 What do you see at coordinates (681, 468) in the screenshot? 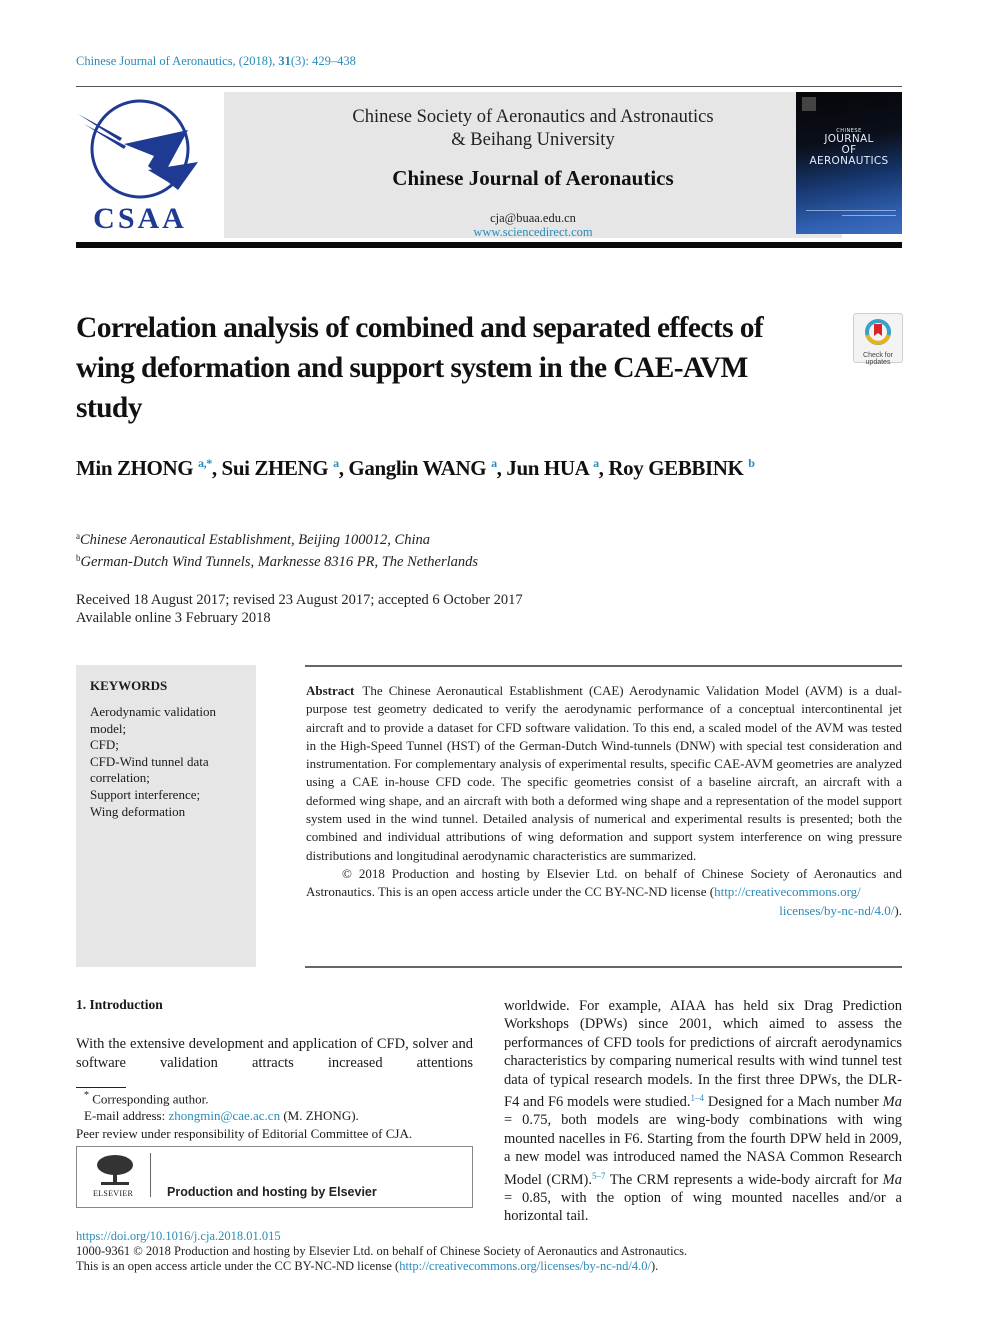
I see `author: Roy GEBBINK b` at bounding box center [681, 468].